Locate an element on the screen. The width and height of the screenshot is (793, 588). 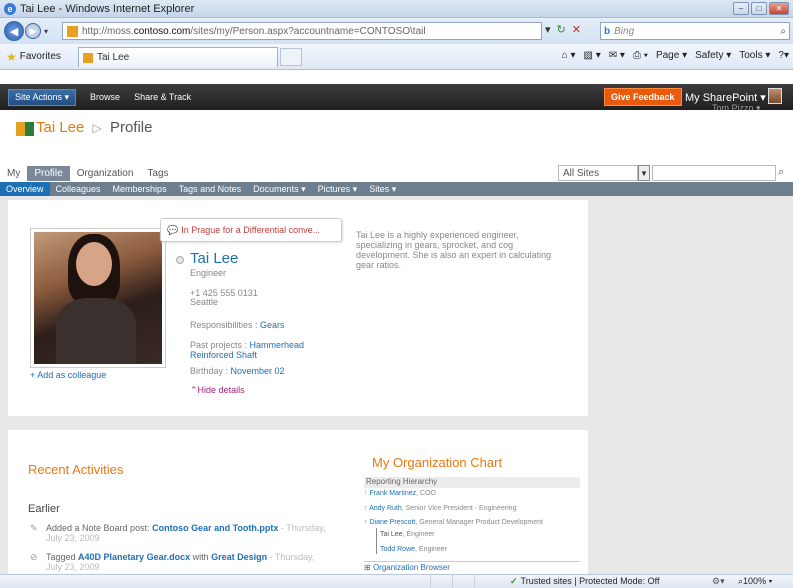
subnav-tags-notes: Tags and Notes is located at coordinates (210, 189).